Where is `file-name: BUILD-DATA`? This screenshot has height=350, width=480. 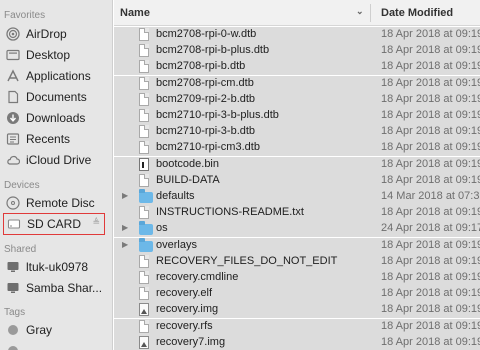 file-name: BUILD-DATA is located at coordinates (188, 179).